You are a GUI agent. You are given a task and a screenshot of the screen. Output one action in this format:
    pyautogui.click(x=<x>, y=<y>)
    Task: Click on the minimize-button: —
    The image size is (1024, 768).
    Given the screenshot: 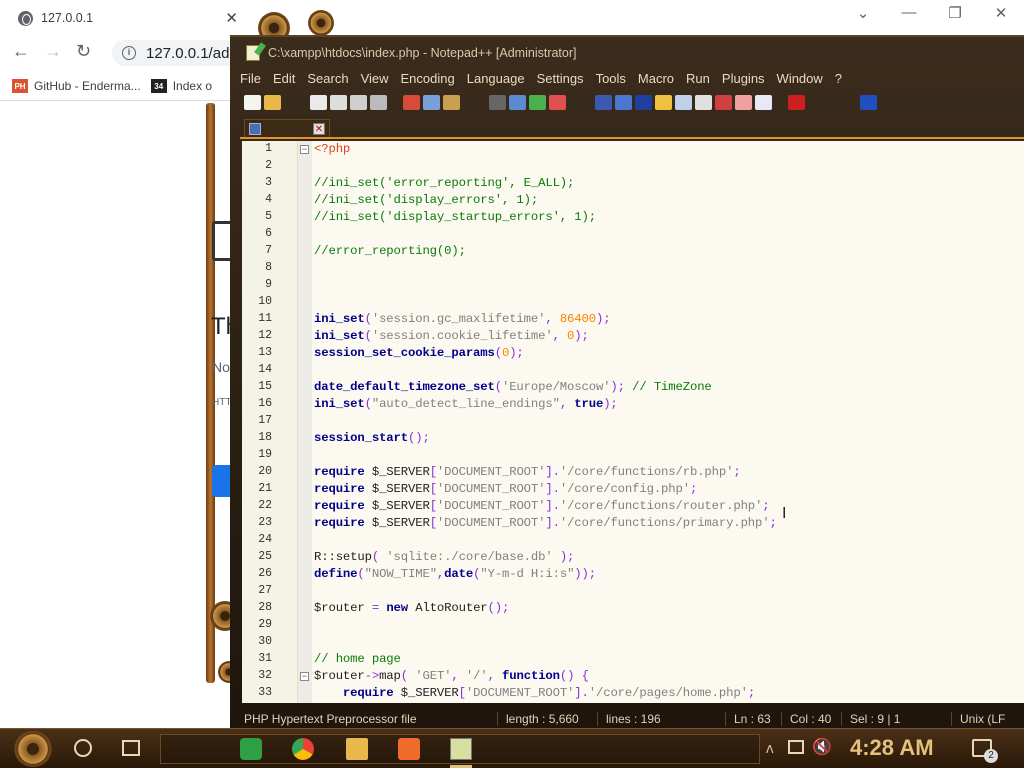 What is the action you would take?
    pyautogui.click(x=909, y=12)
    